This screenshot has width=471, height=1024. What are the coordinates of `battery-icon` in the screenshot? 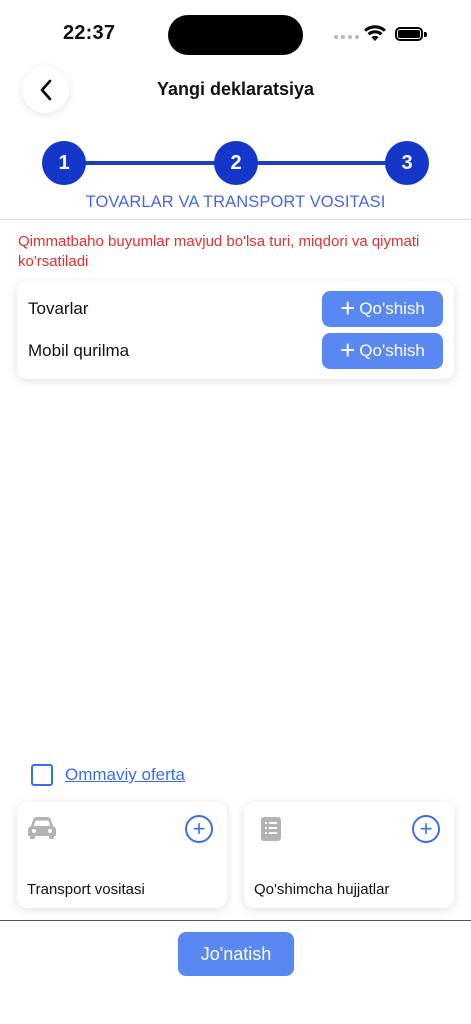 It's located at (409, 34).